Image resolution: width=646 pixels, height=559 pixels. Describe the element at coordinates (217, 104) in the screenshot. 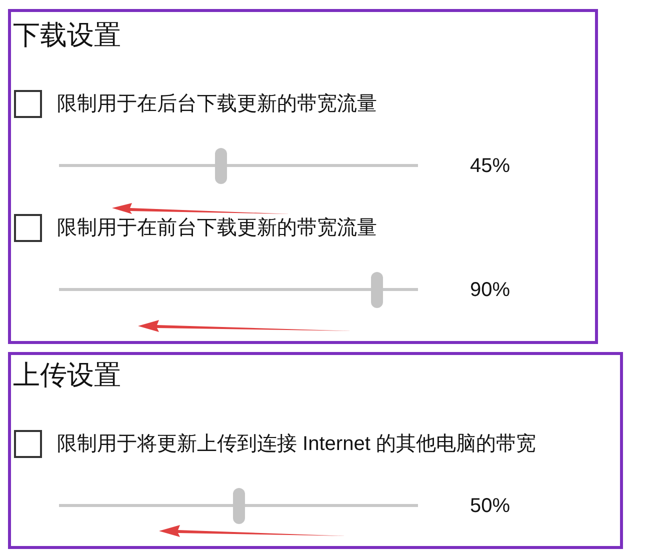

I see `option-label: 限制用于在后台下载更新的带宽流量` at that location.